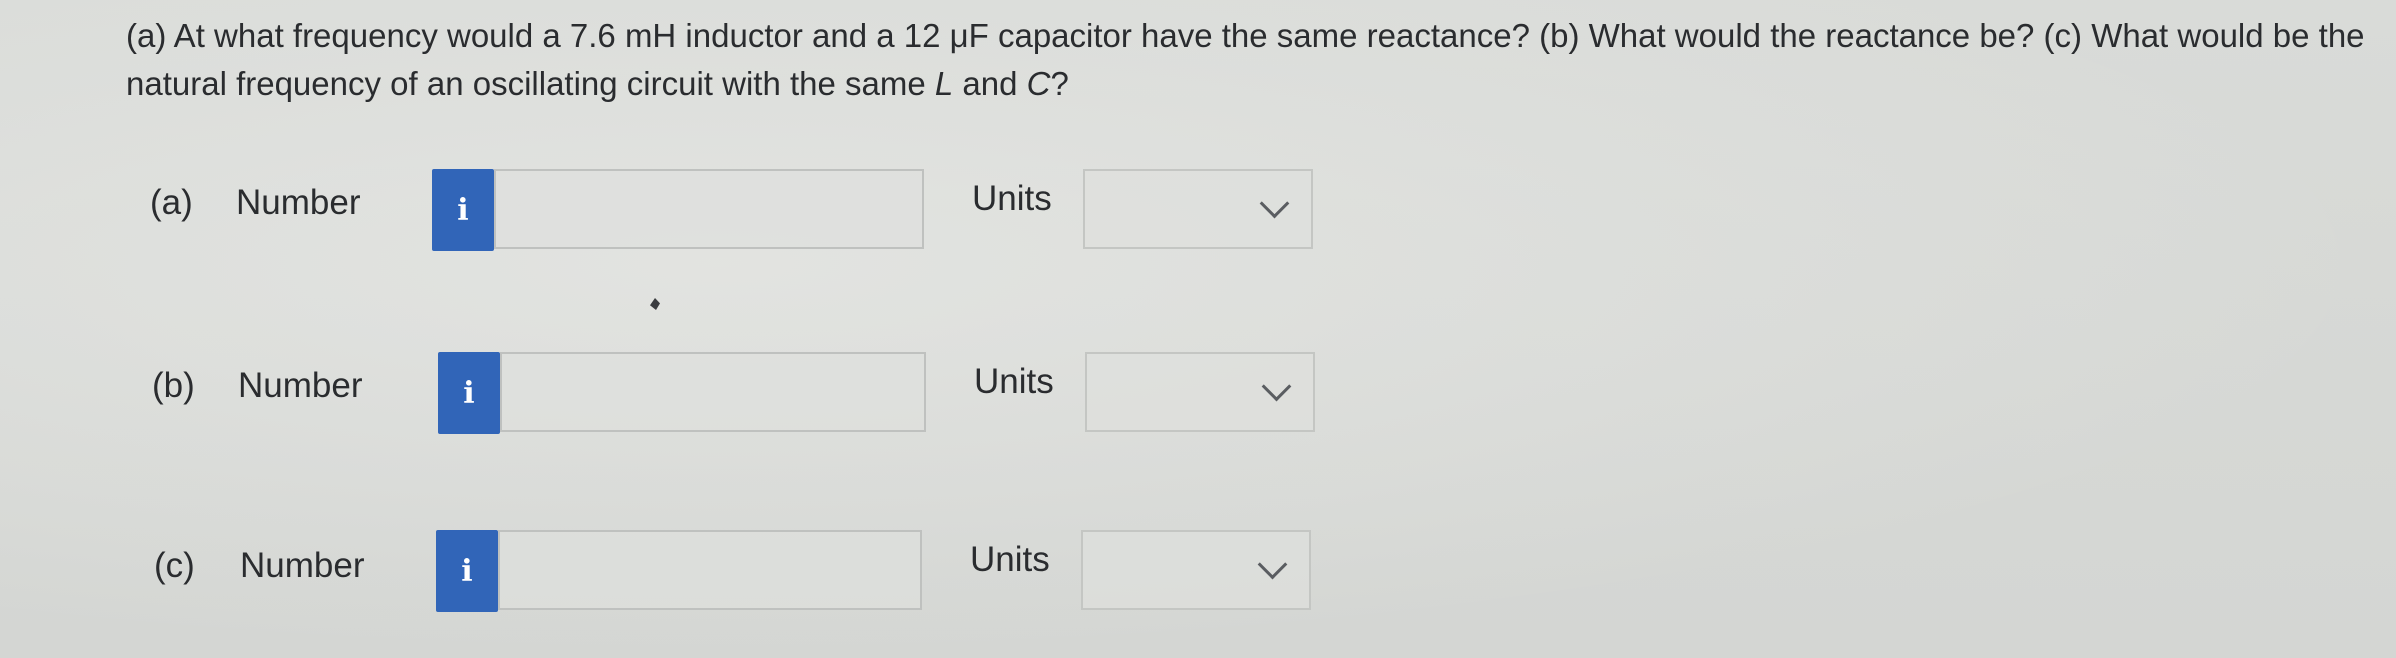 The width and height of the screenshot is (2396, 658). What do you see at coordinates (1010, 559) in the screenshot?
I see `units-label-c: Units` at bounding box center [1010, 559].